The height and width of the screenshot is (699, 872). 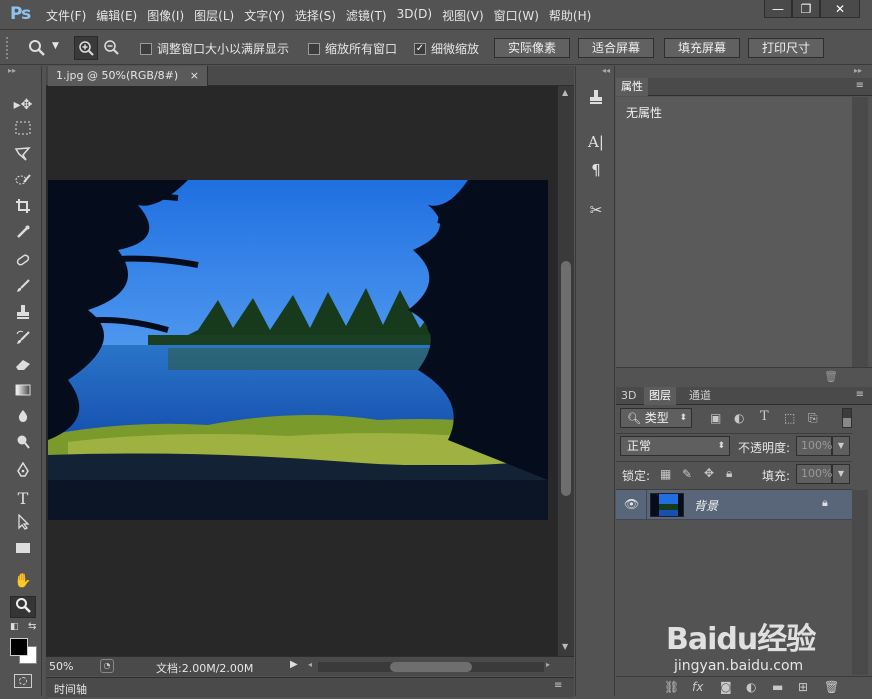 I want to click on status-info-icon: ◔, so click(x=107, y=666).